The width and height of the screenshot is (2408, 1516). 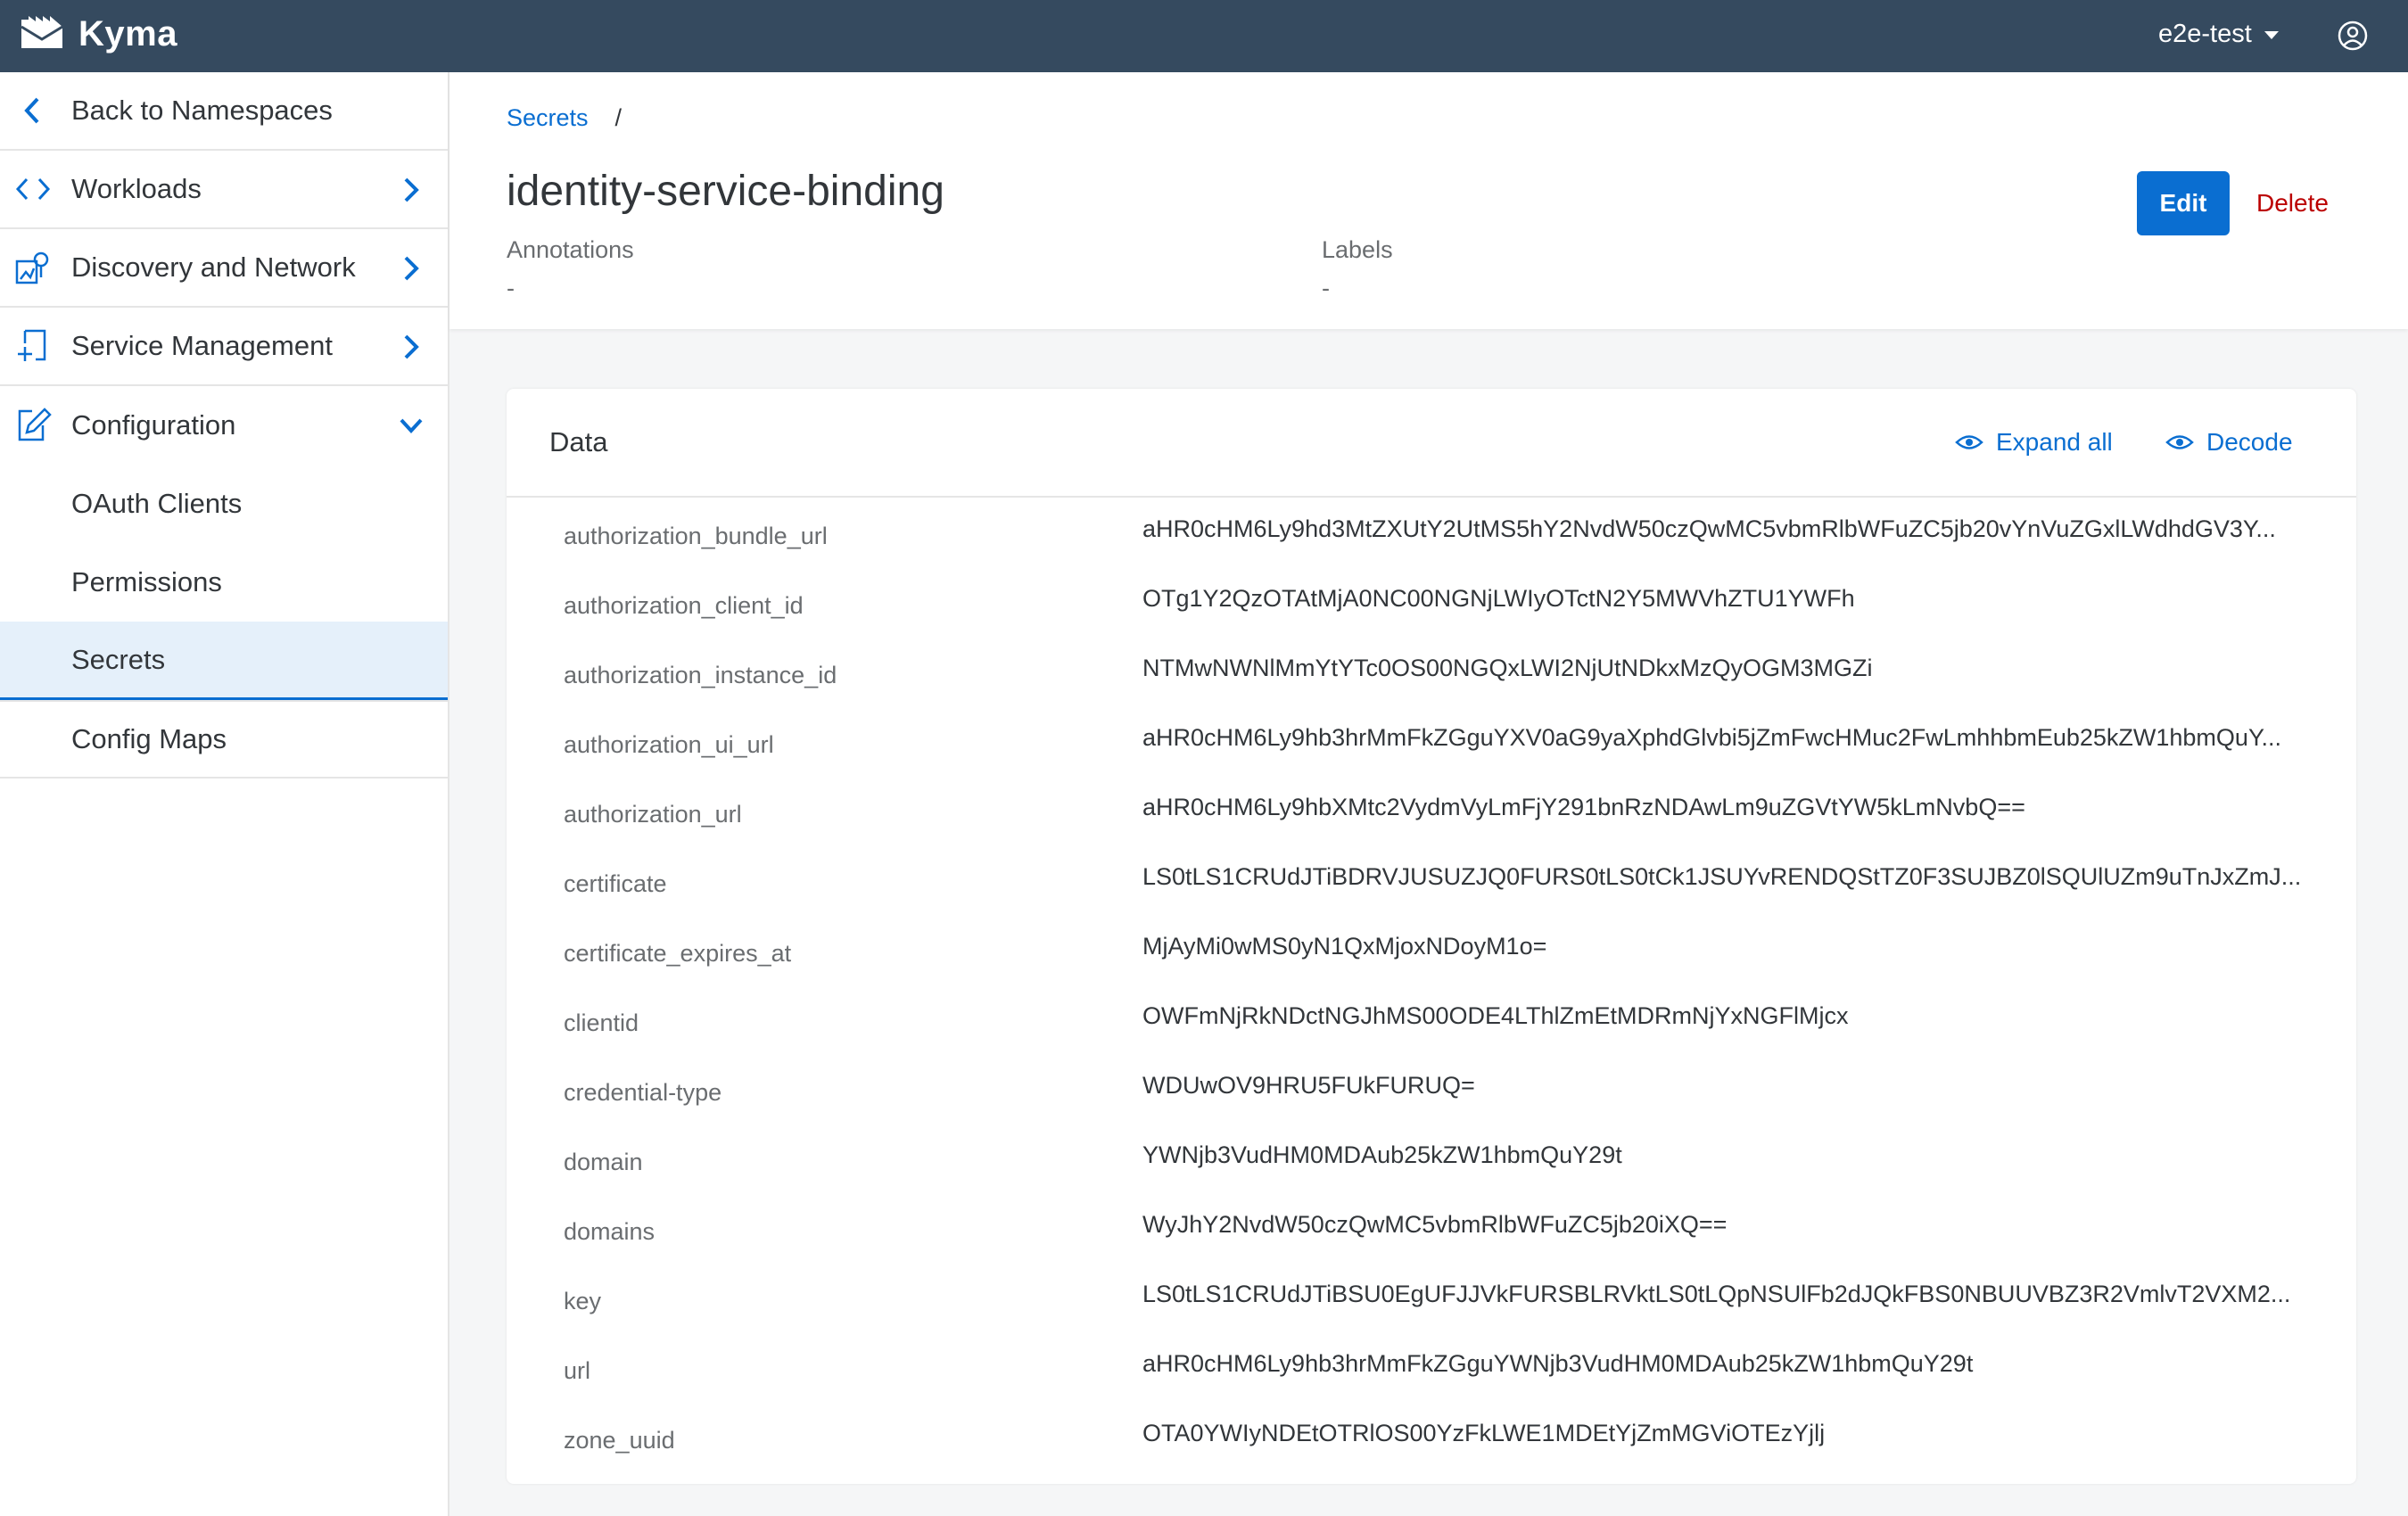 What do you see at coordinates (202, 345) in the screenshot?
I see `sidebar-item-label: Service Management` at bounding box center [202, 345].